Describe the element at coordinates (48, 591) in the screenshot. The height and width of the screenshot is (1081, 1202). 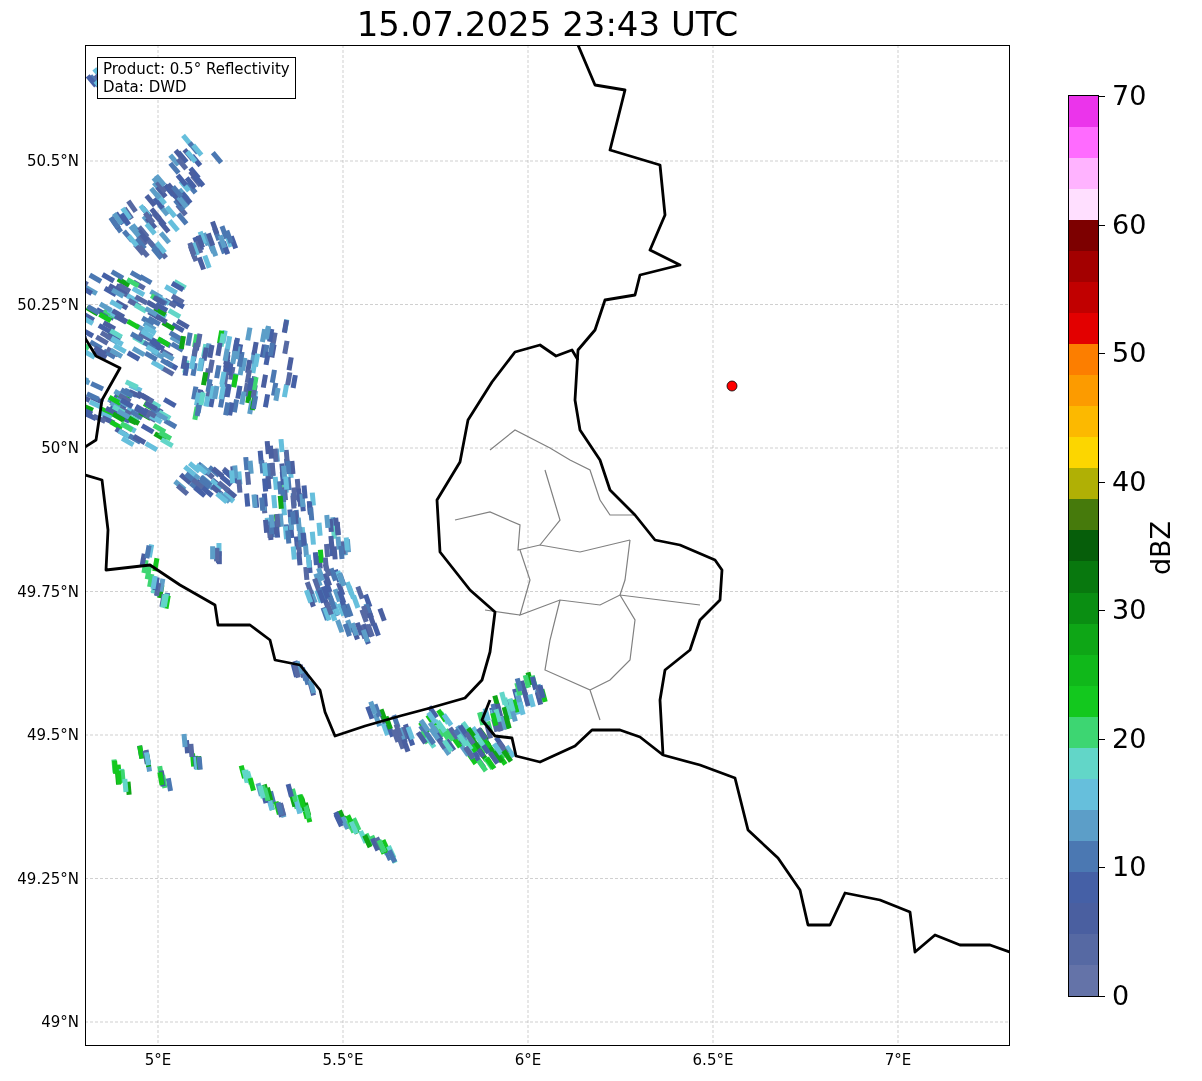
I see `latitude-label: 49.75°N` at that location.